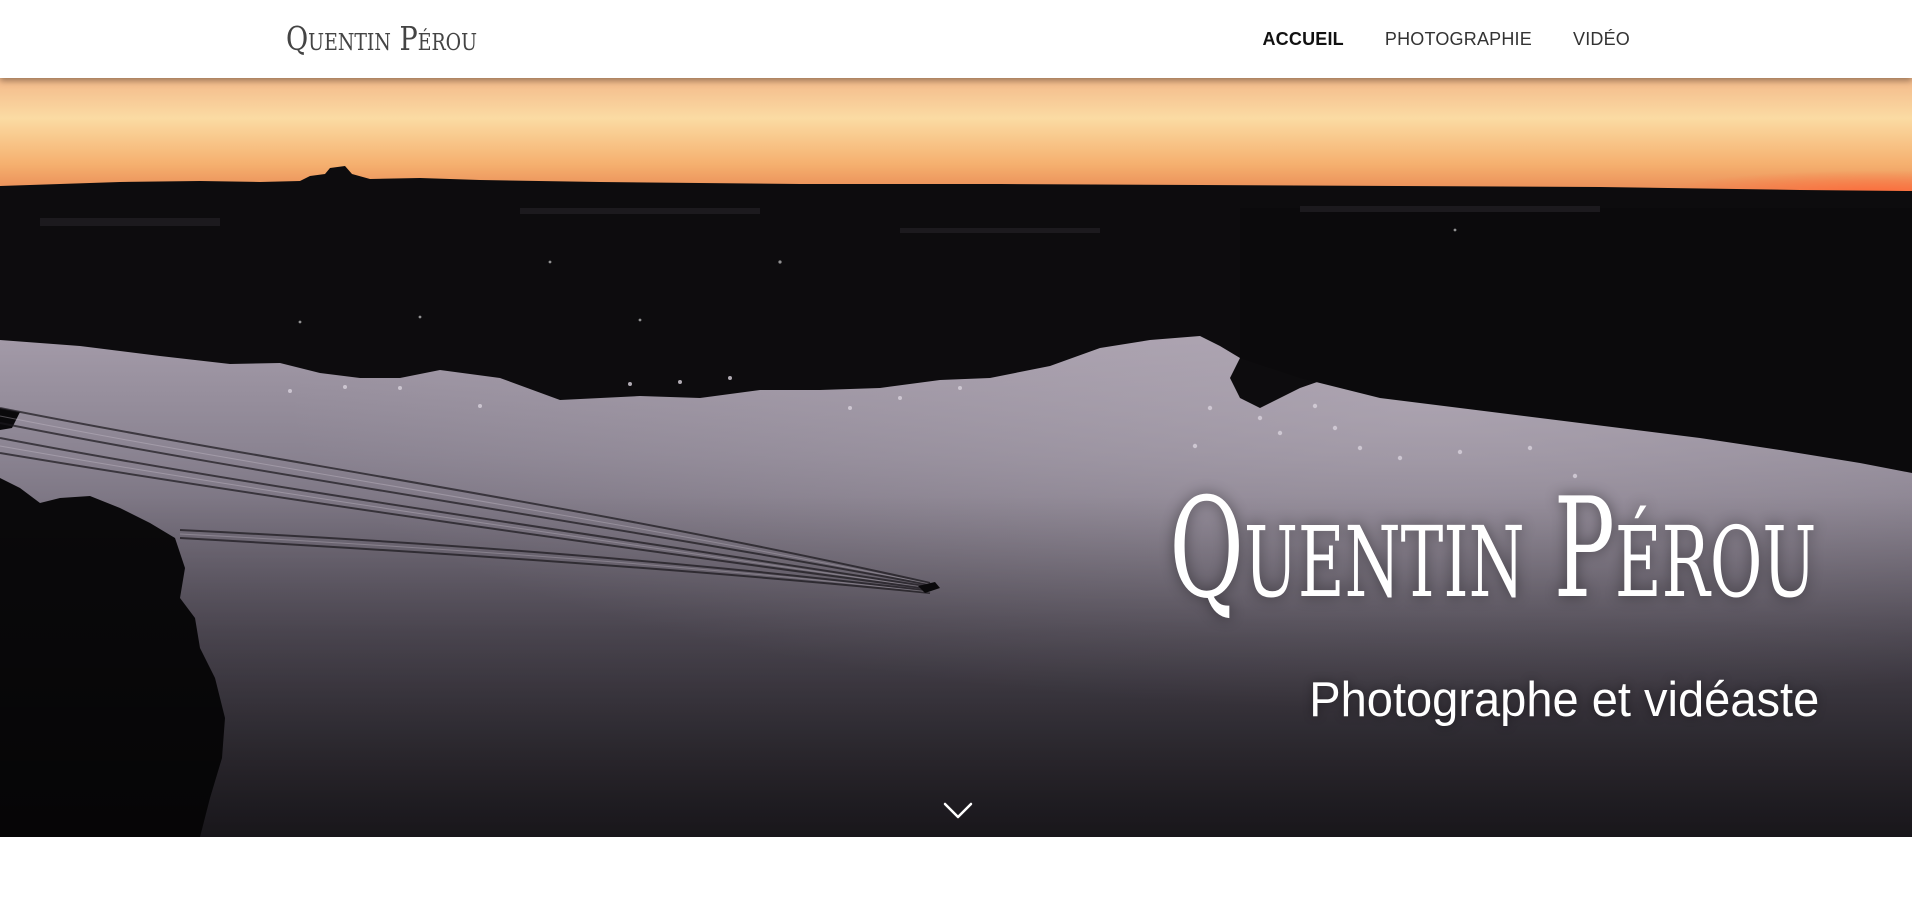 The height and width of the screenshot is (913, 1912). I want to click on content-area, so click(956, 875).